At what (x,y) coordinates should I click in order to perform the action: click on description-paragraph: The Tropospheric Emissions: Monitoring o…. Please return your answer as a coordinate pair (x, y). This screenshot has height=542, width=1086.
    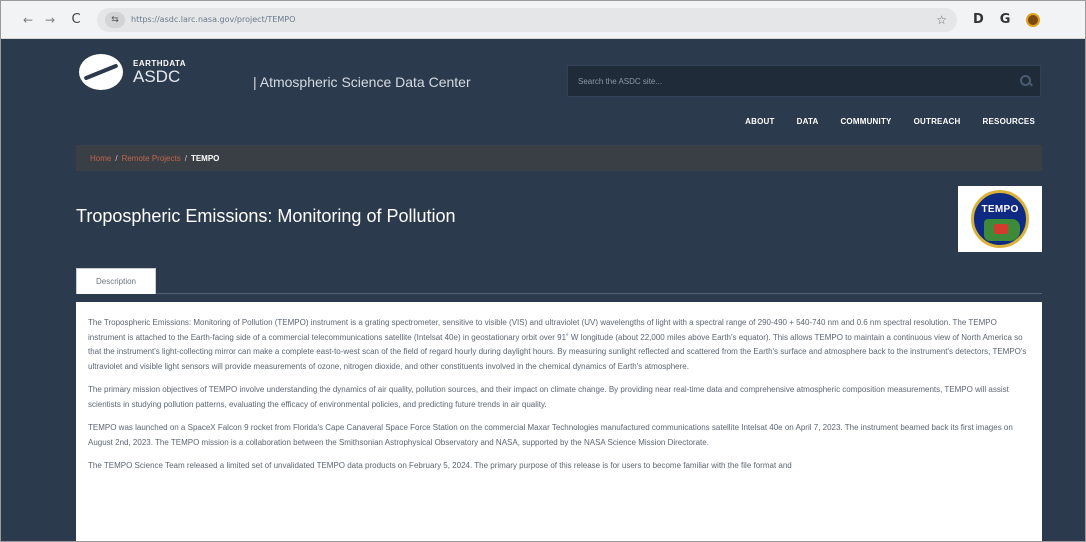
    Looking at the image, I should click on (557, 344).